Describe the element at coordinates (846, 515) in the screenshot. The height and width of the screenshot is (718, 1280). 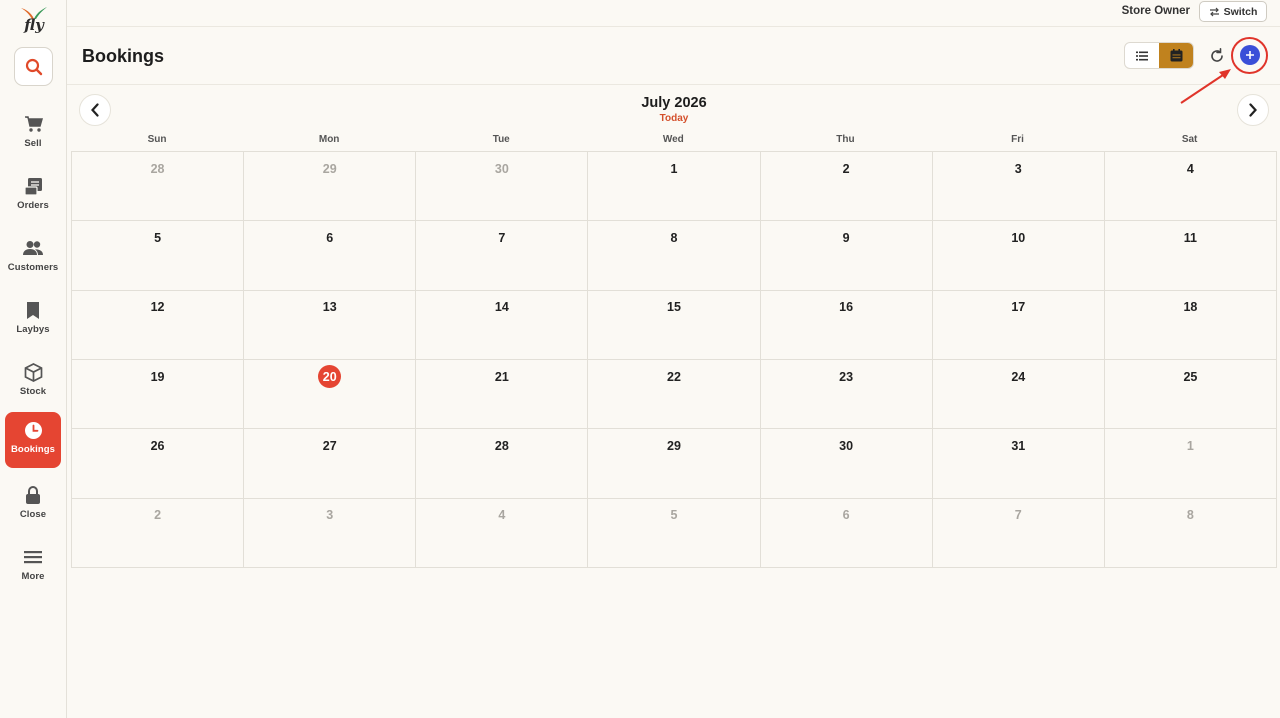
I see `day-number: 6` at that location.